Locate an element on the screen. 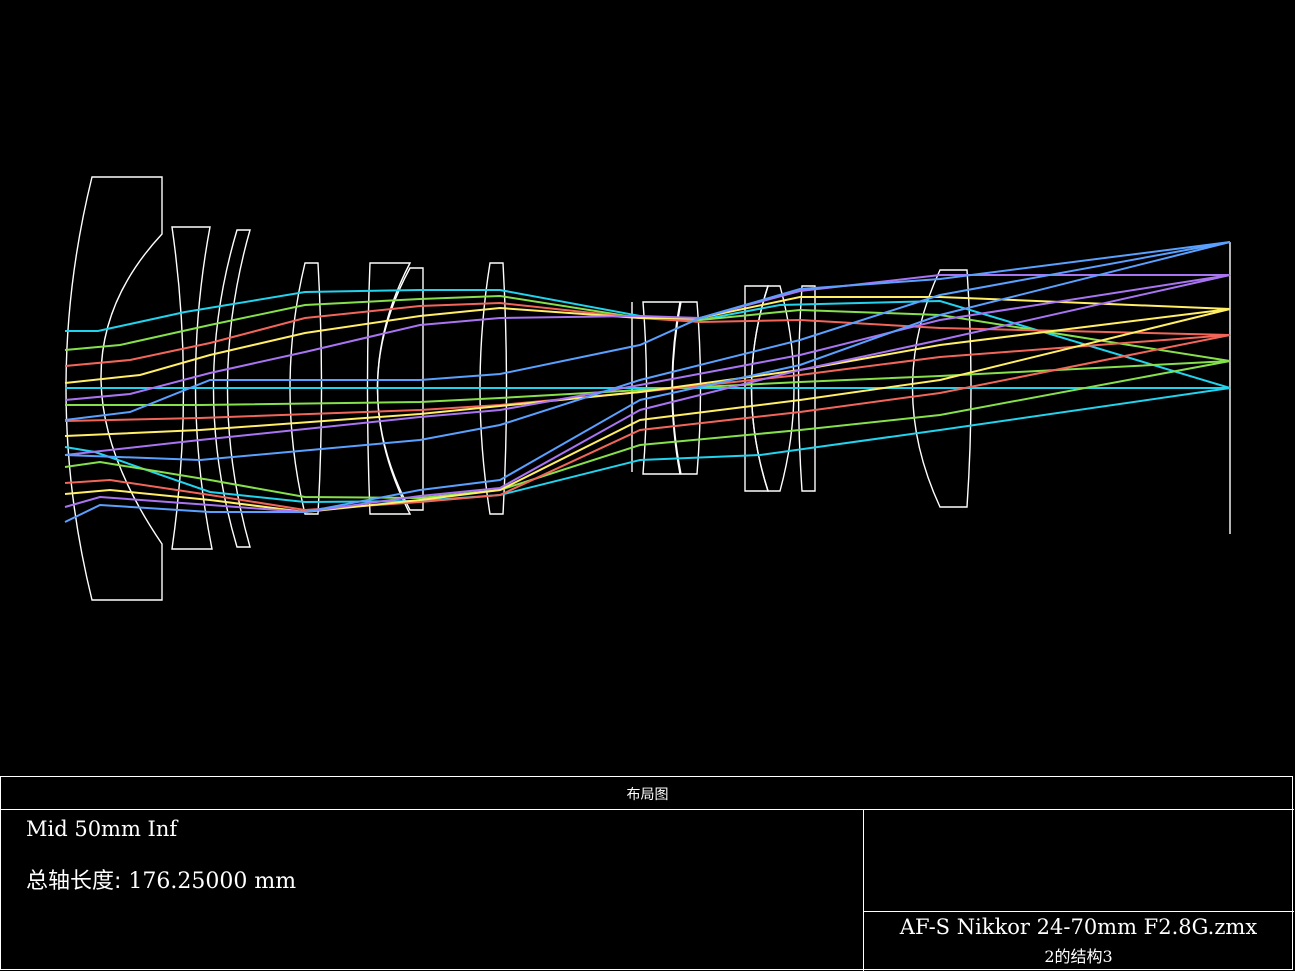 The width and height of the screenshot is (1295, 971). total-length-value: 176.25000 mm is located at coordinates (212, 881).